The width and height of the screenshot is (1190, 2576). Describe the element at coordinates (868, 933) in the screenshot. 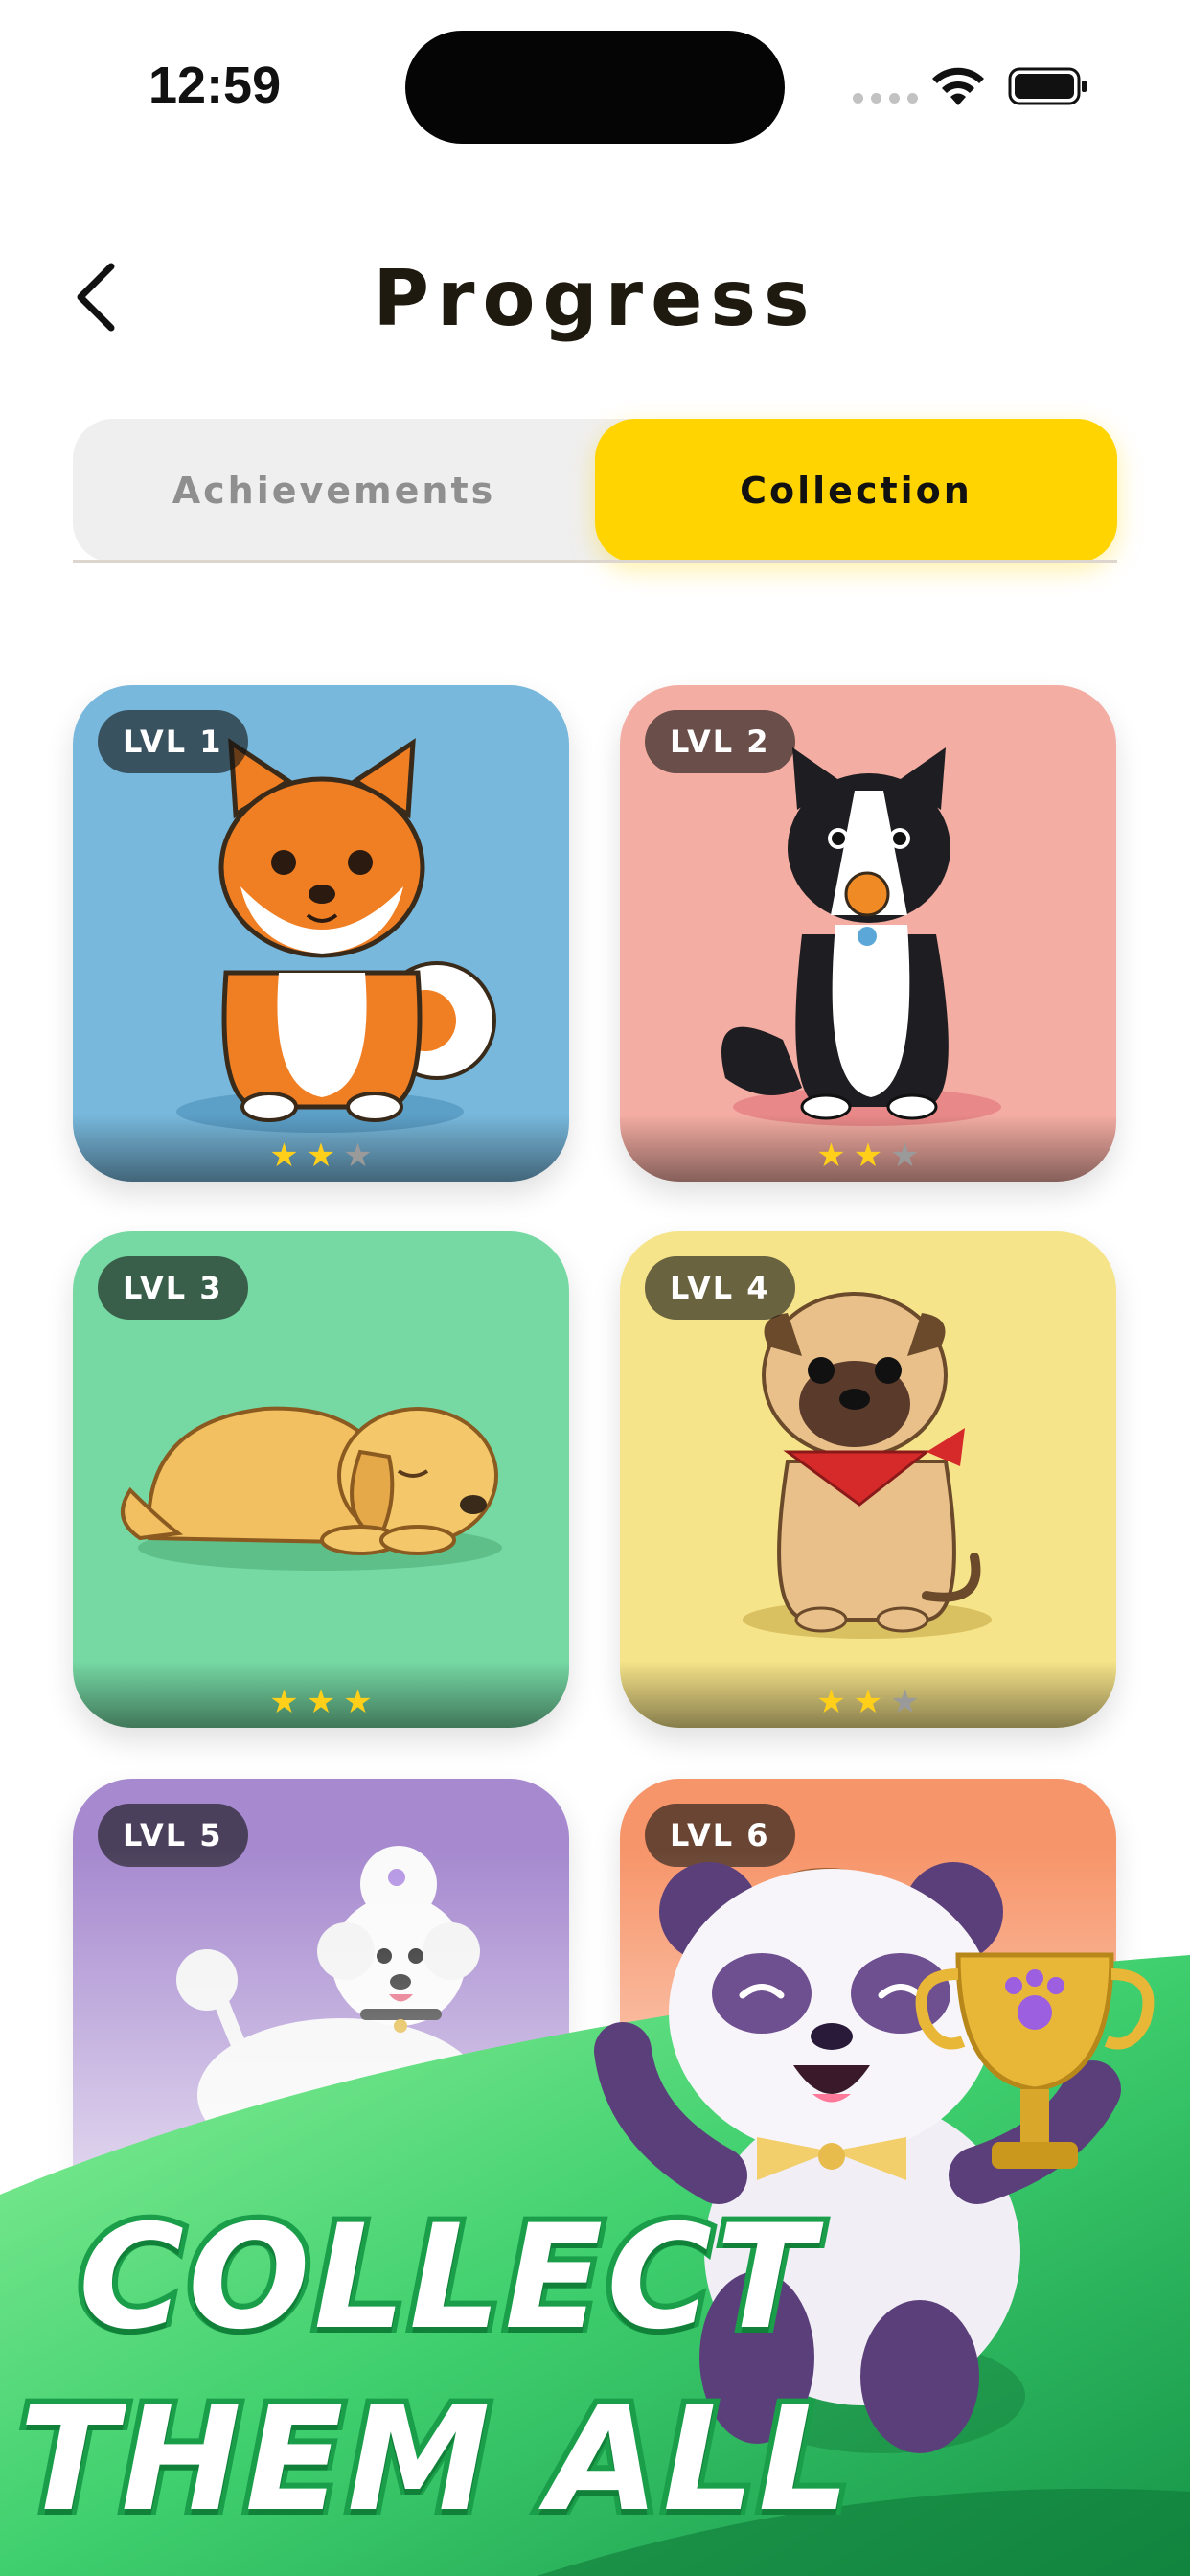

I see `collection-card-lvl2: LVL 2 ★ ★ ★` at that location.